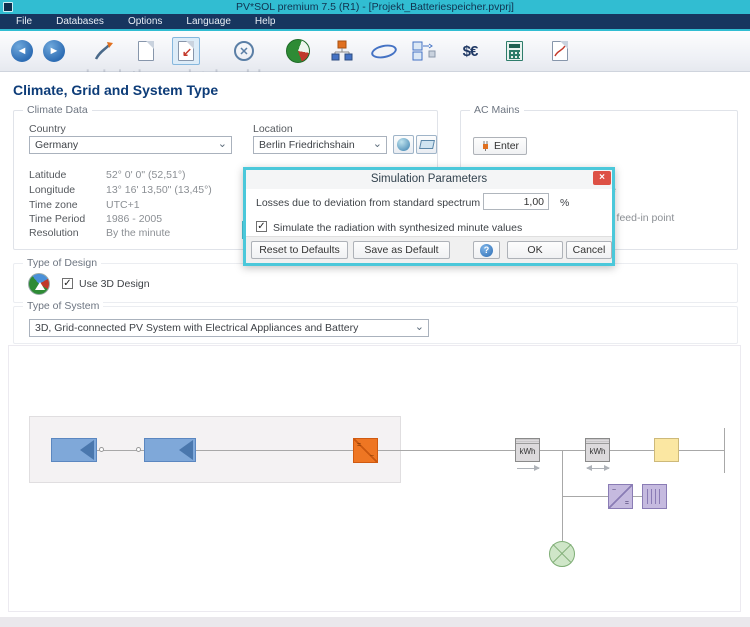 The width and height of the screenshot is (750, 627). I want to click on save-default-button: Save as Default, so click(401, 250).